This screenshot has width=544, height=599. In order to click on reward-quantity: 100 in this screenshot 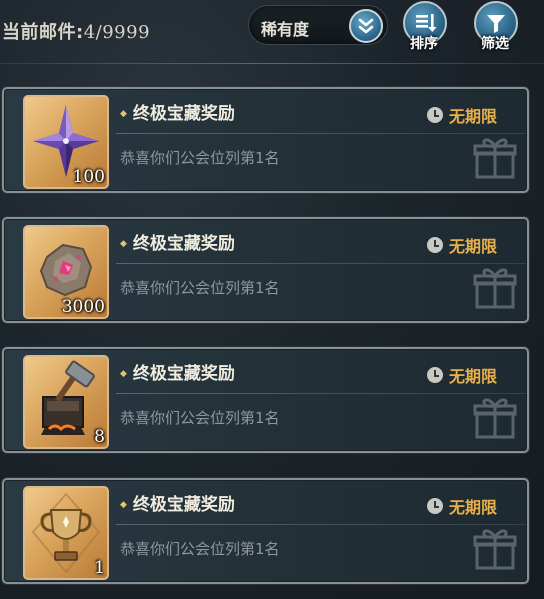, I will do `click(88, 177)`.